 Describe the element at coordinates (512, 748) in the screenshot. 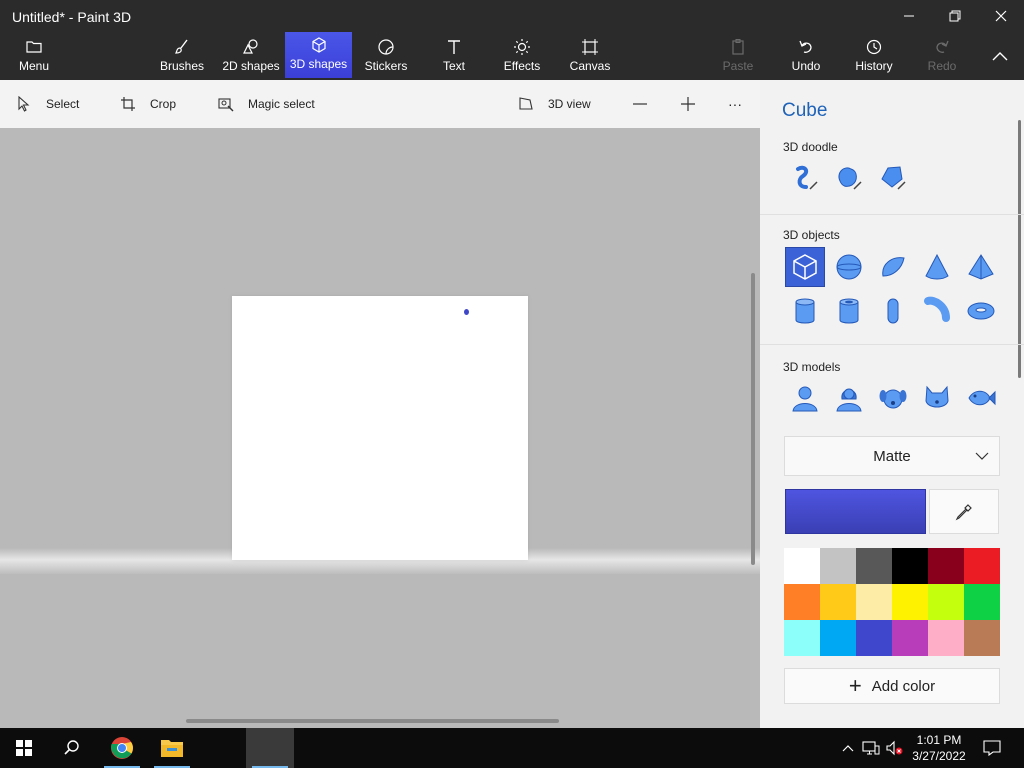

I see `taskbar: 1:01 PM 3/27/2022` at that location.